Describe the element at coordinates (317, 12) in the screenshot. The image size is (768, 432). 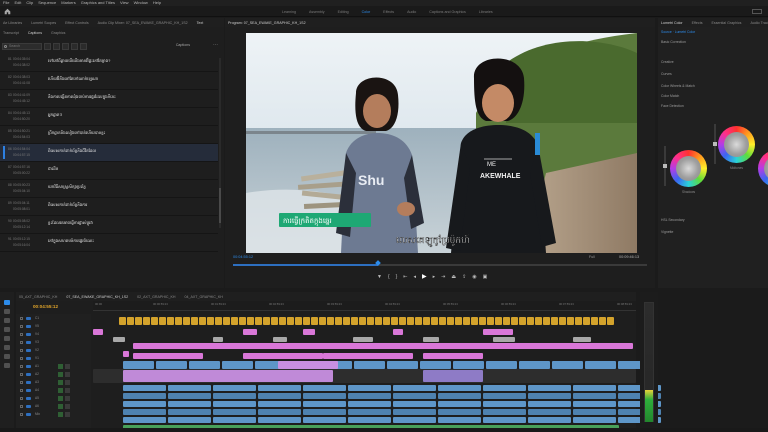
I see `workspace-tab: Assembly` at that location.